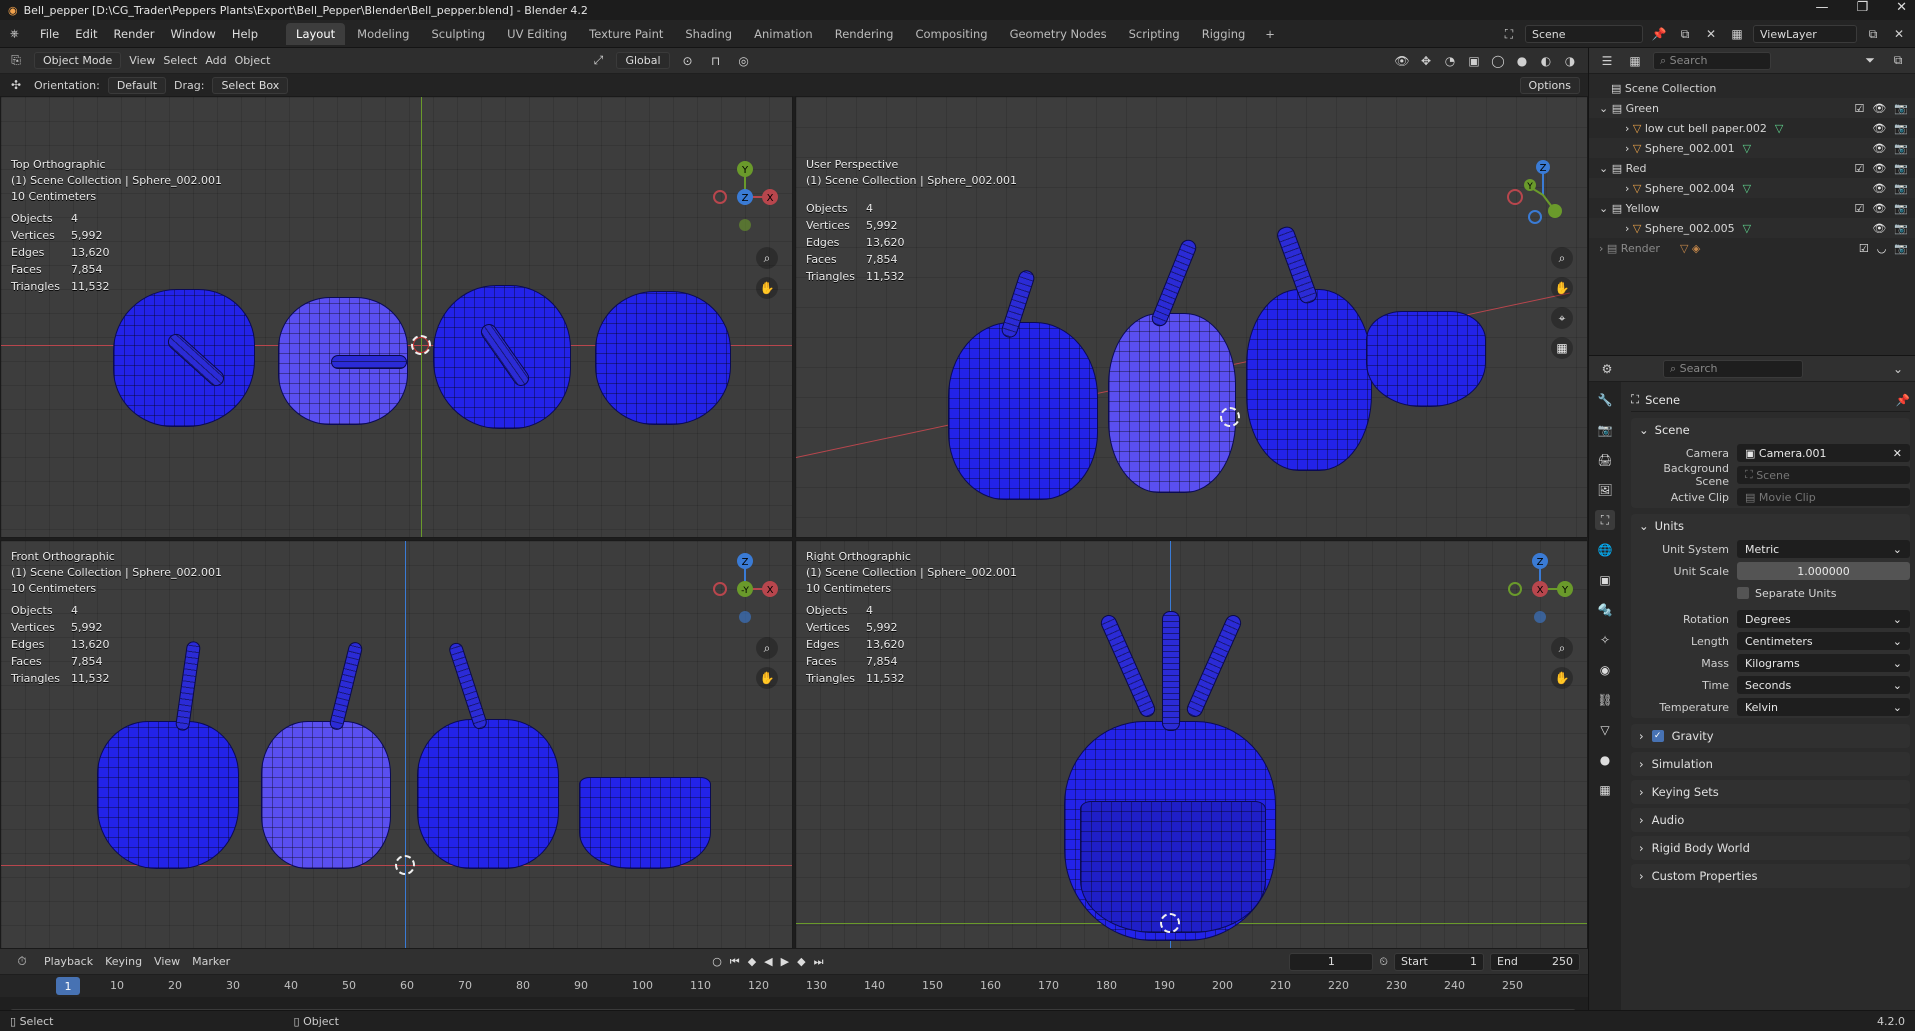  I want to click on scene-section-header: ⌄ Scene, so click(1770, 430).